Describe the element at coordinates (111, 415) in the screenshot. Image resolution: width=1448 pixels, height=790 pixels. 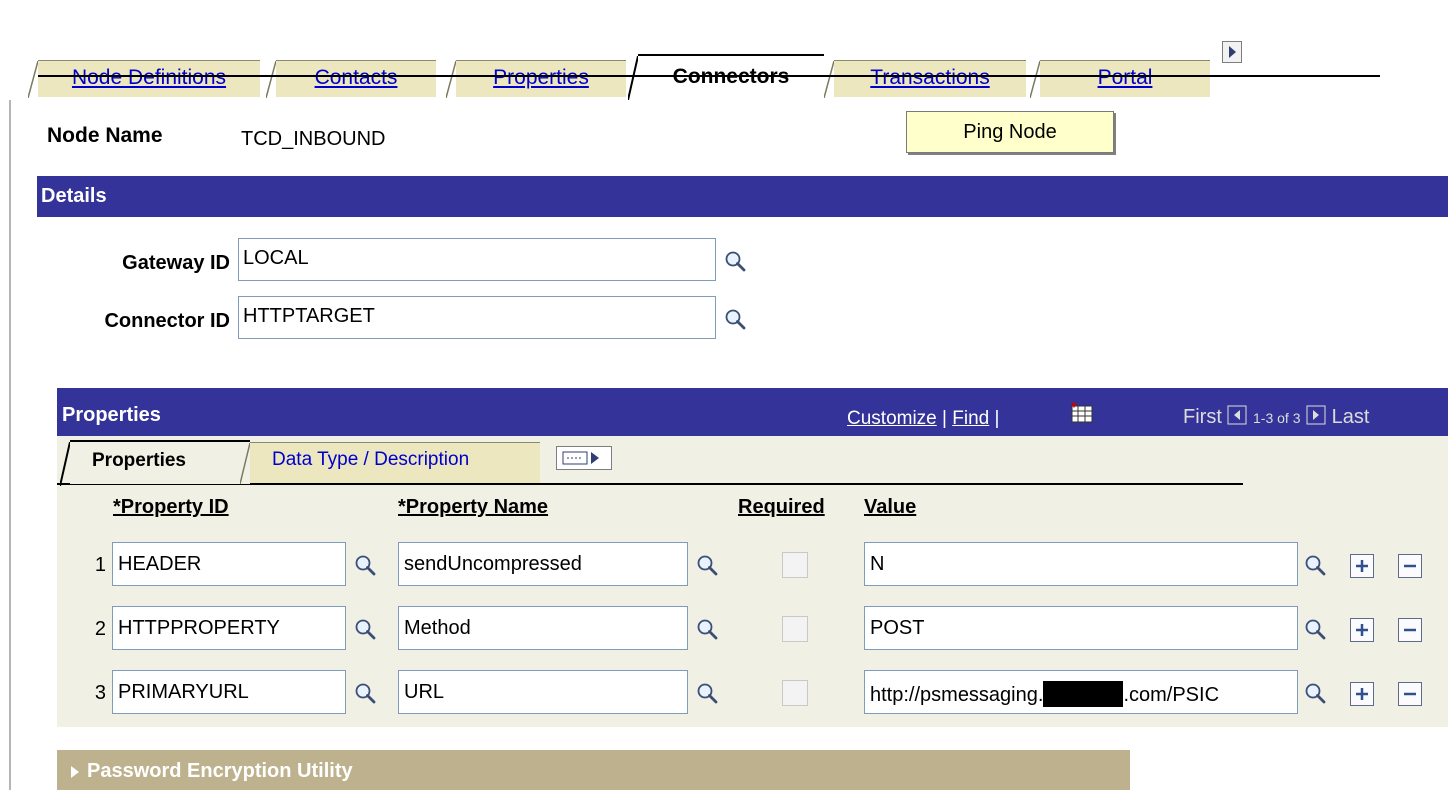
I see `grid-title: Properties` at that location.